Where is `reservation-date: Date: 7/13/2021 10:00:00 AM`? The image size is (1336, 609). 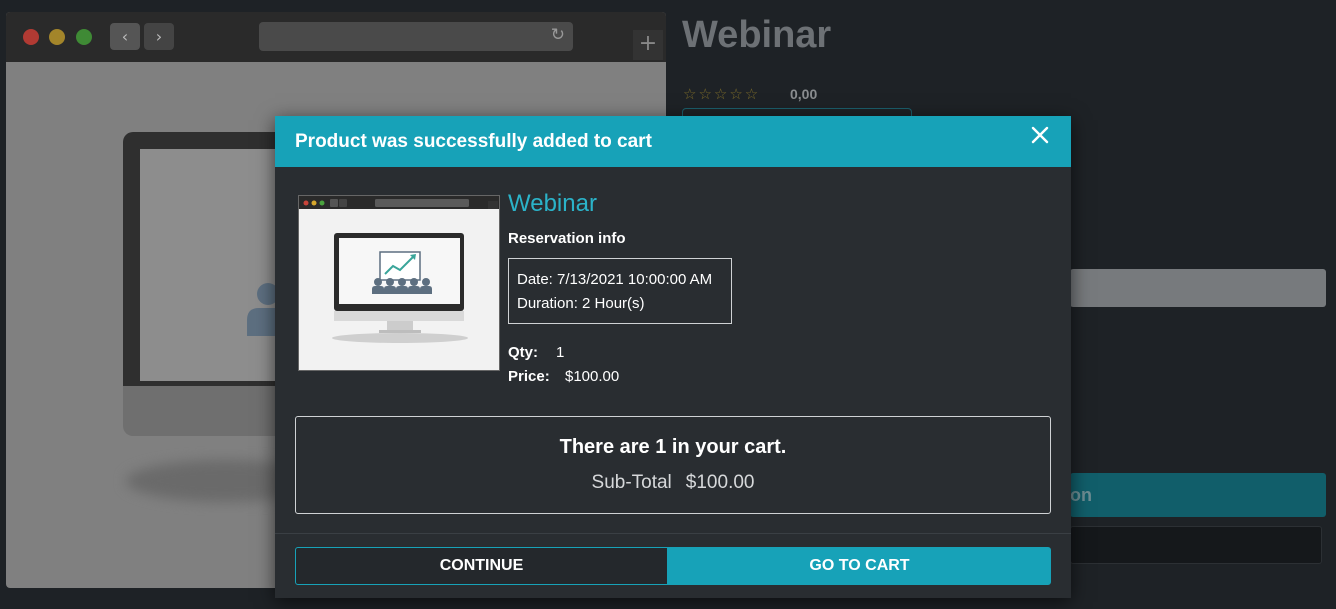
reservation-date: Date: 7/13/2021 10:00:00 AM is located at coordinates (615, 279).